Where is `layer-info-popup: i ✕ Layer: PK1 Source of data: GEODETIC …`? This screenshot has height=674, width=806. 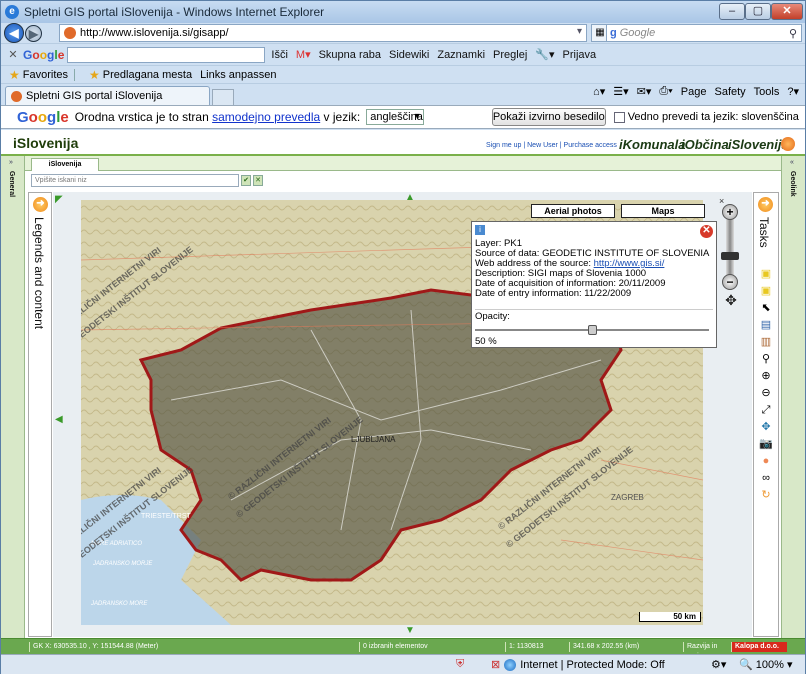
layer-info-popup: i ✕ Layer: PK1 Source of data: GEODETIC … is located at coordinates (594, 284).